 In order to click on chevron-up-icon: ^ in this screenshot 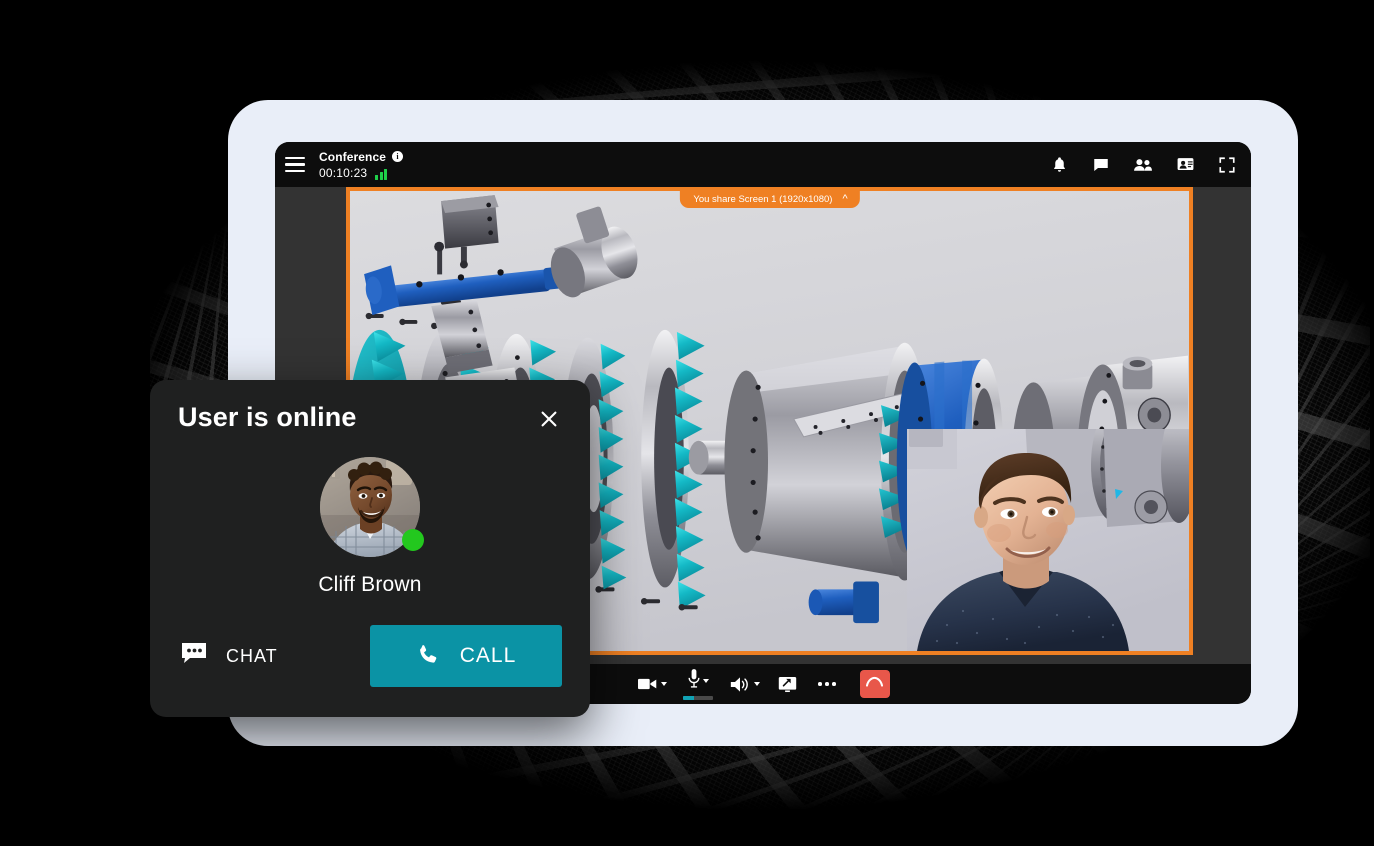, I will do `click(844, 199)`.